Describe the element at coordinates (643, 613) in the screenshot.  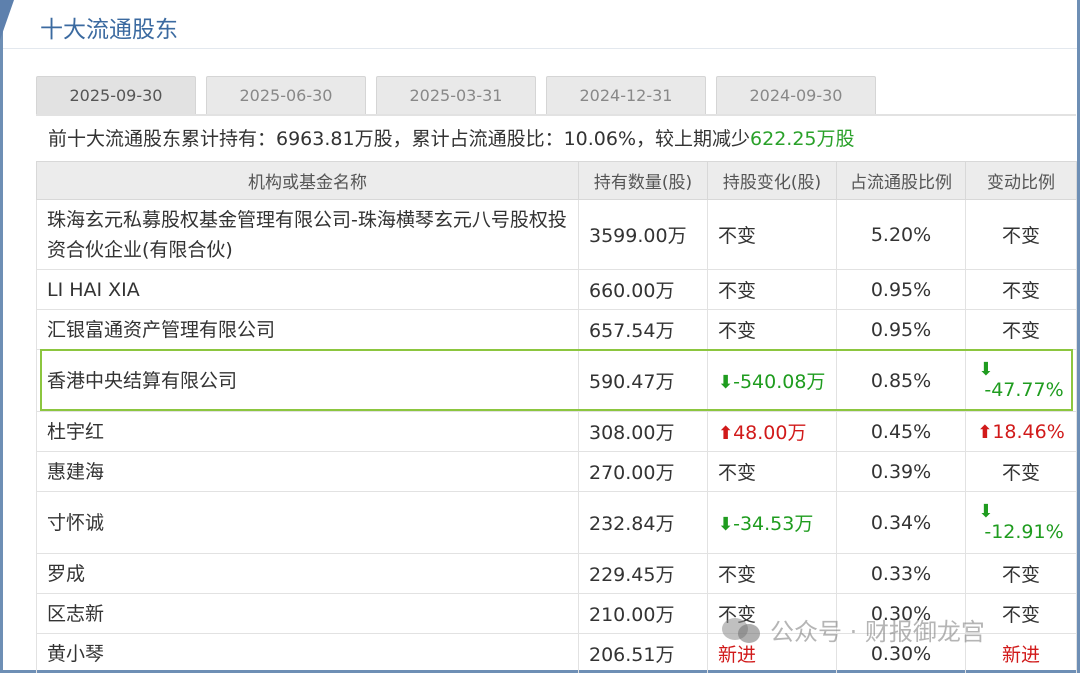
I see `holding-qty: 210.00万` at that location.